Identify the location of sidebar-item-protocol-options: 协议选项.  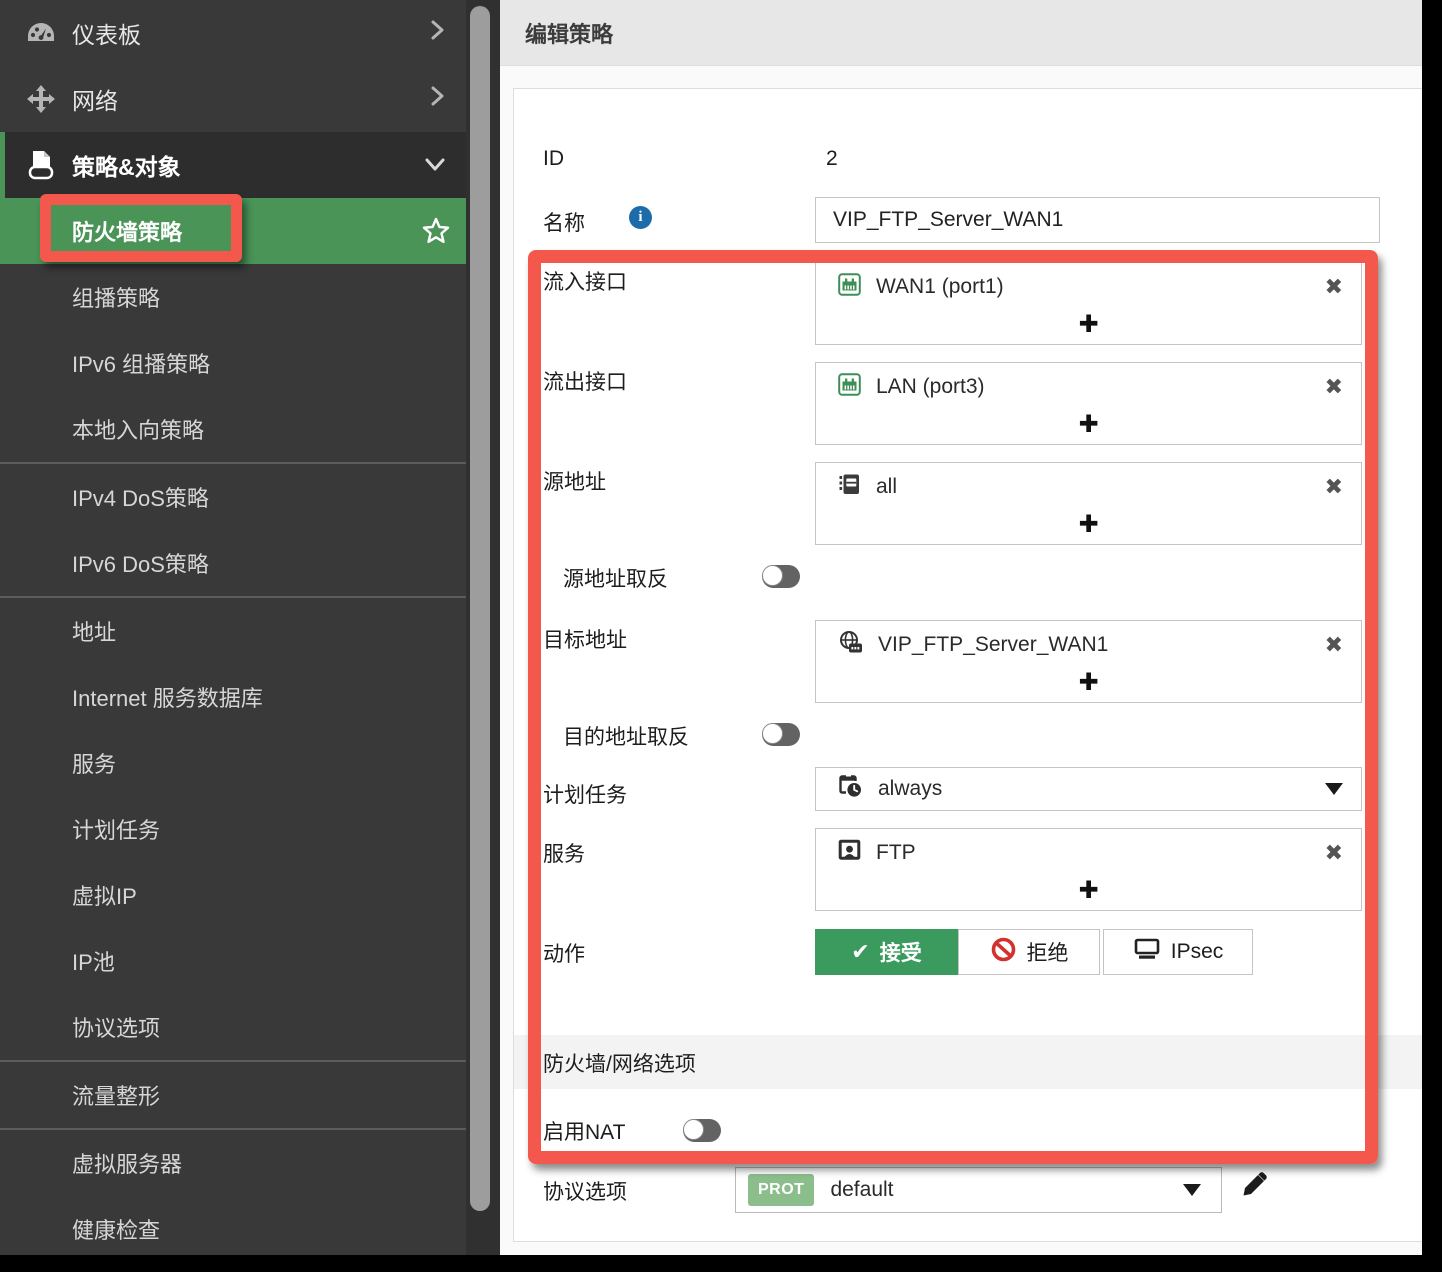
(233, 1027).